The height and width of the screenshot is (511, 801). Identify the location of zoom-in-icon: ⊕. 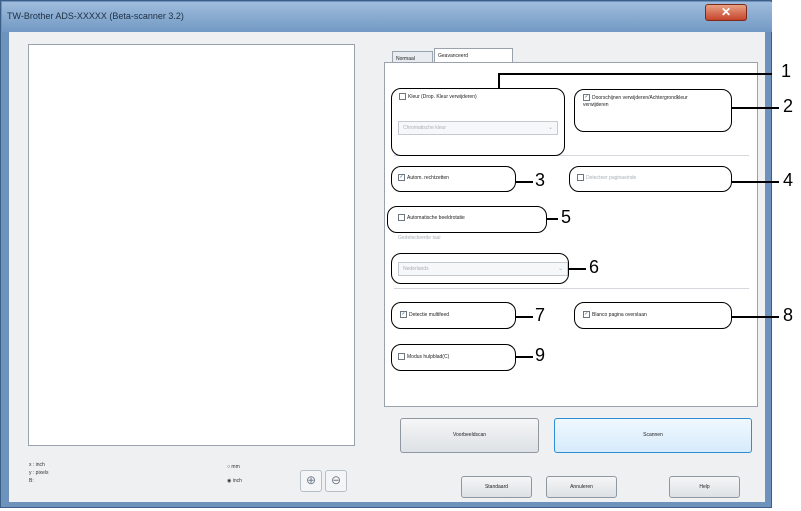
(311, 481).